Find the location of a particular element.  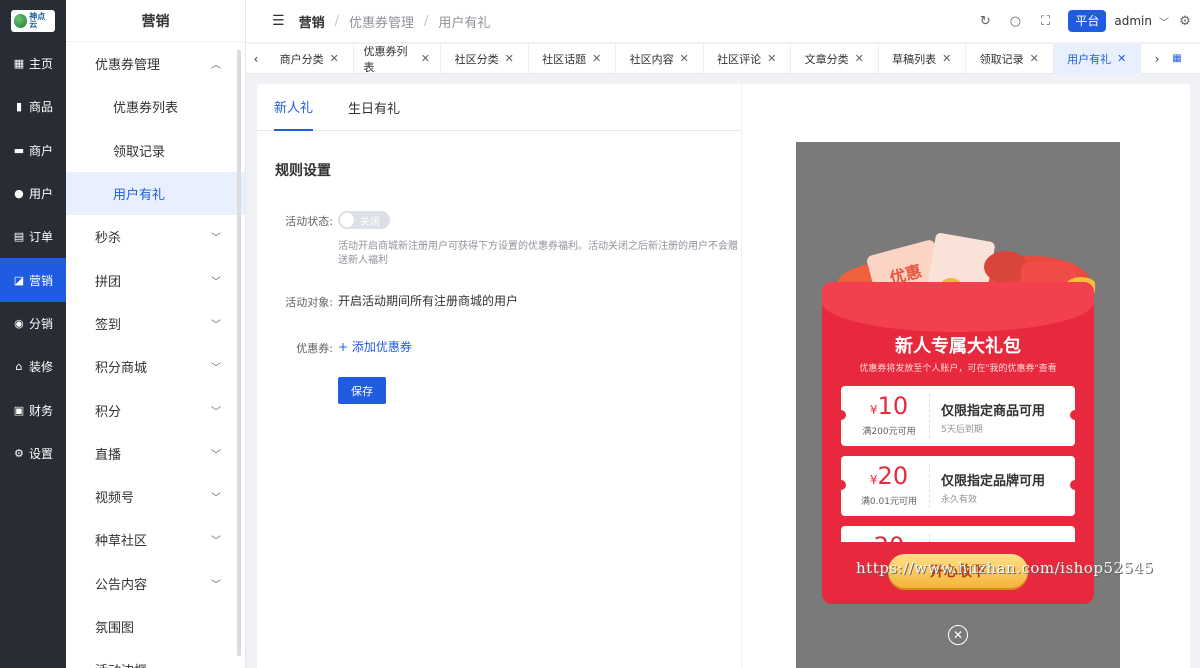

chevron-up-icon: ︿ is located at coordinates (216, 66).